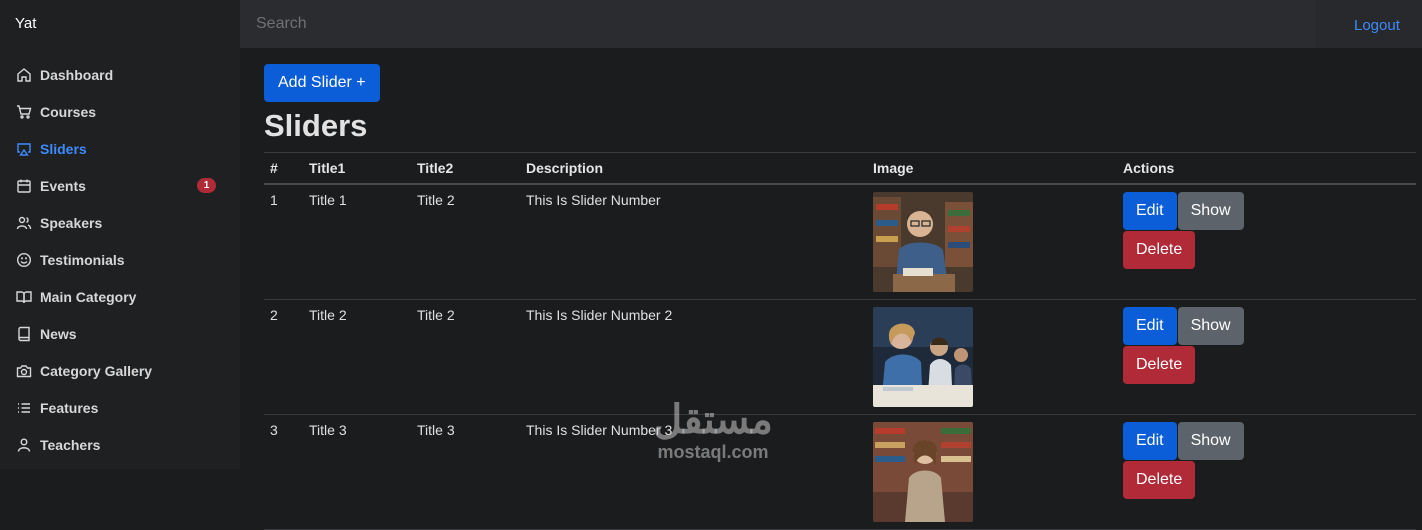 This screenshot has height=530, width=1422. What do you see at coordinates (120, 222) in the screenshot?
I see `sidebar-item-speakers: Speakers` at bounding box center [120, 222].